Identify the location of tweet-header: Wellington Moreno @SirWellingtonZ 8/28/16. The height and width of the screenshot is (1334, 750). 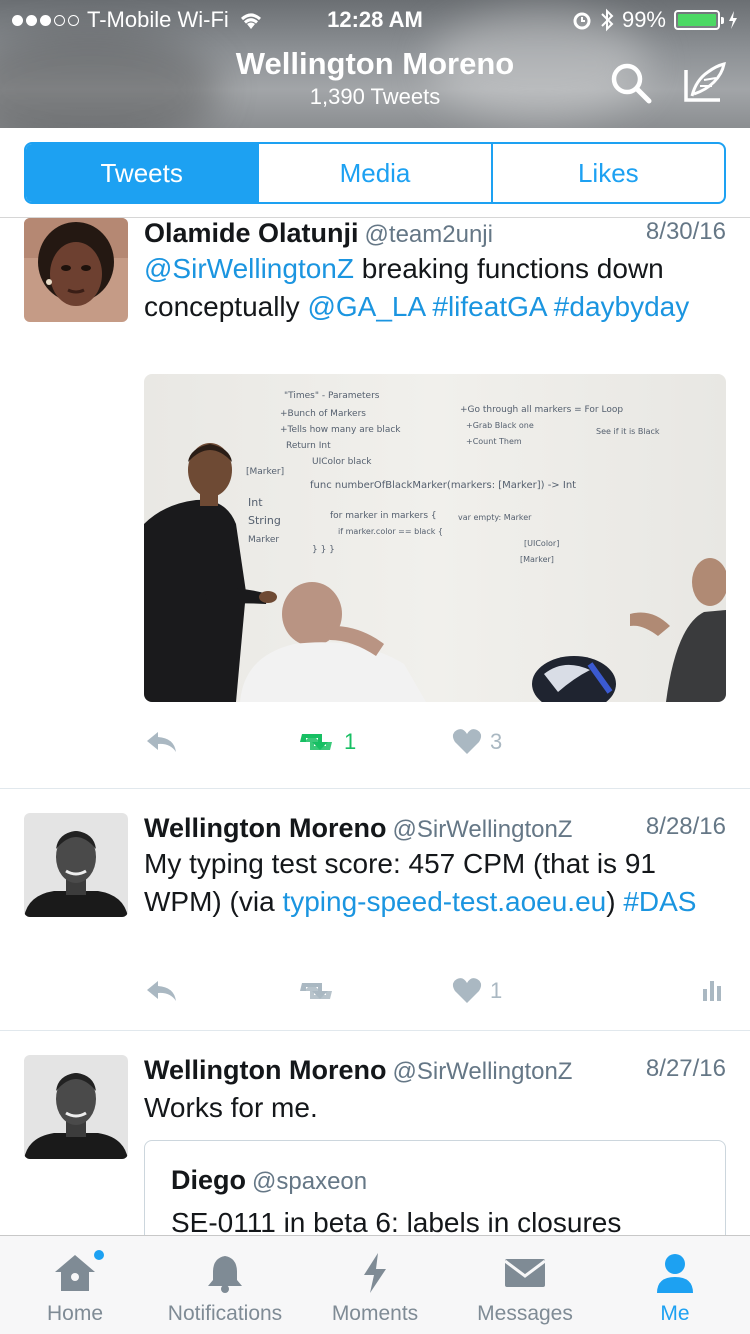
(435, 828).